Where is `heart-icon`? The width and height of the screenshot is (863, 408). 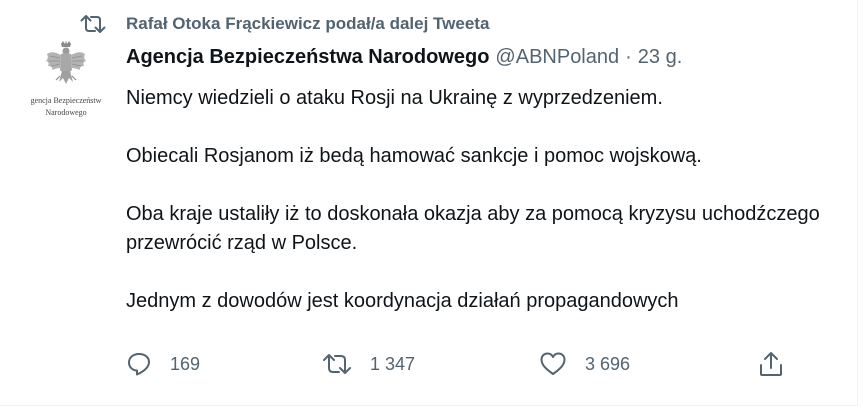
heart-icon is located at coordinates (553, 364).